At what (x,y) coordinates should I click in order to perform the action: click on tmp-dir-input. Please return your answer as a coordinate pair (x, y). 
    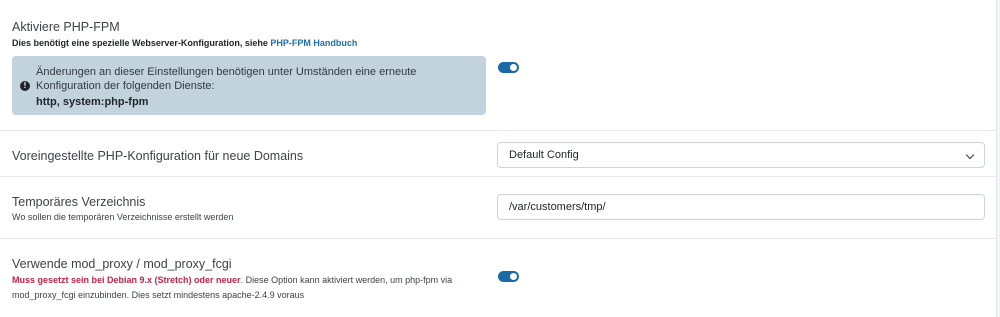
    Looking at the image, I should click on (741, 207).